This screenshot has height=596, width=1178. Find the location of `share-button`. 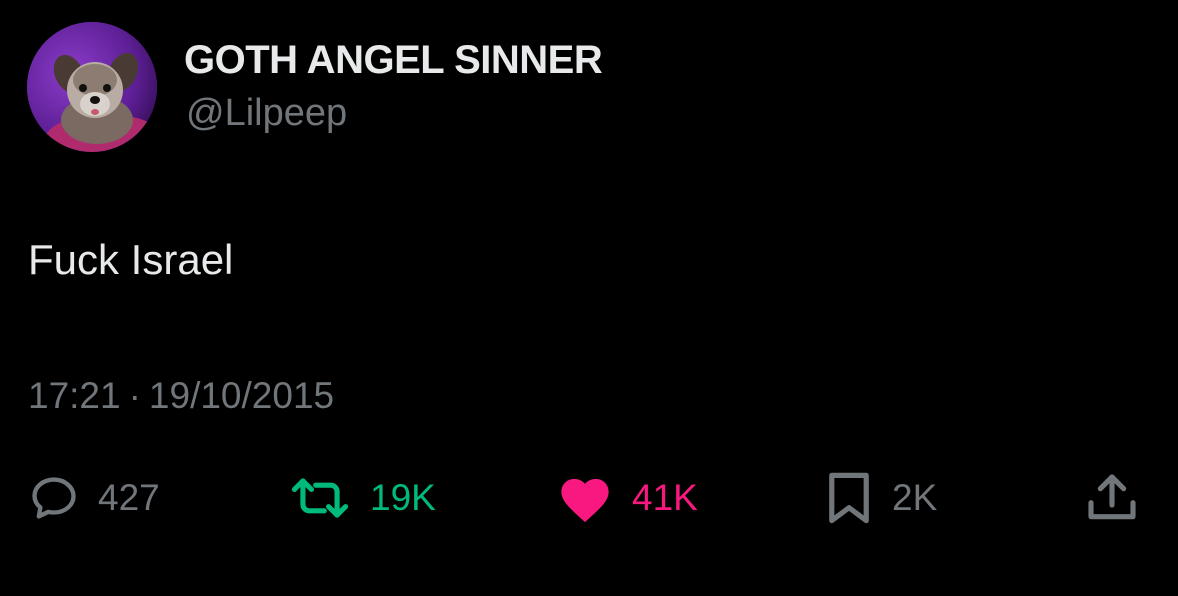

share-button is located at coordinates (1112, 498).